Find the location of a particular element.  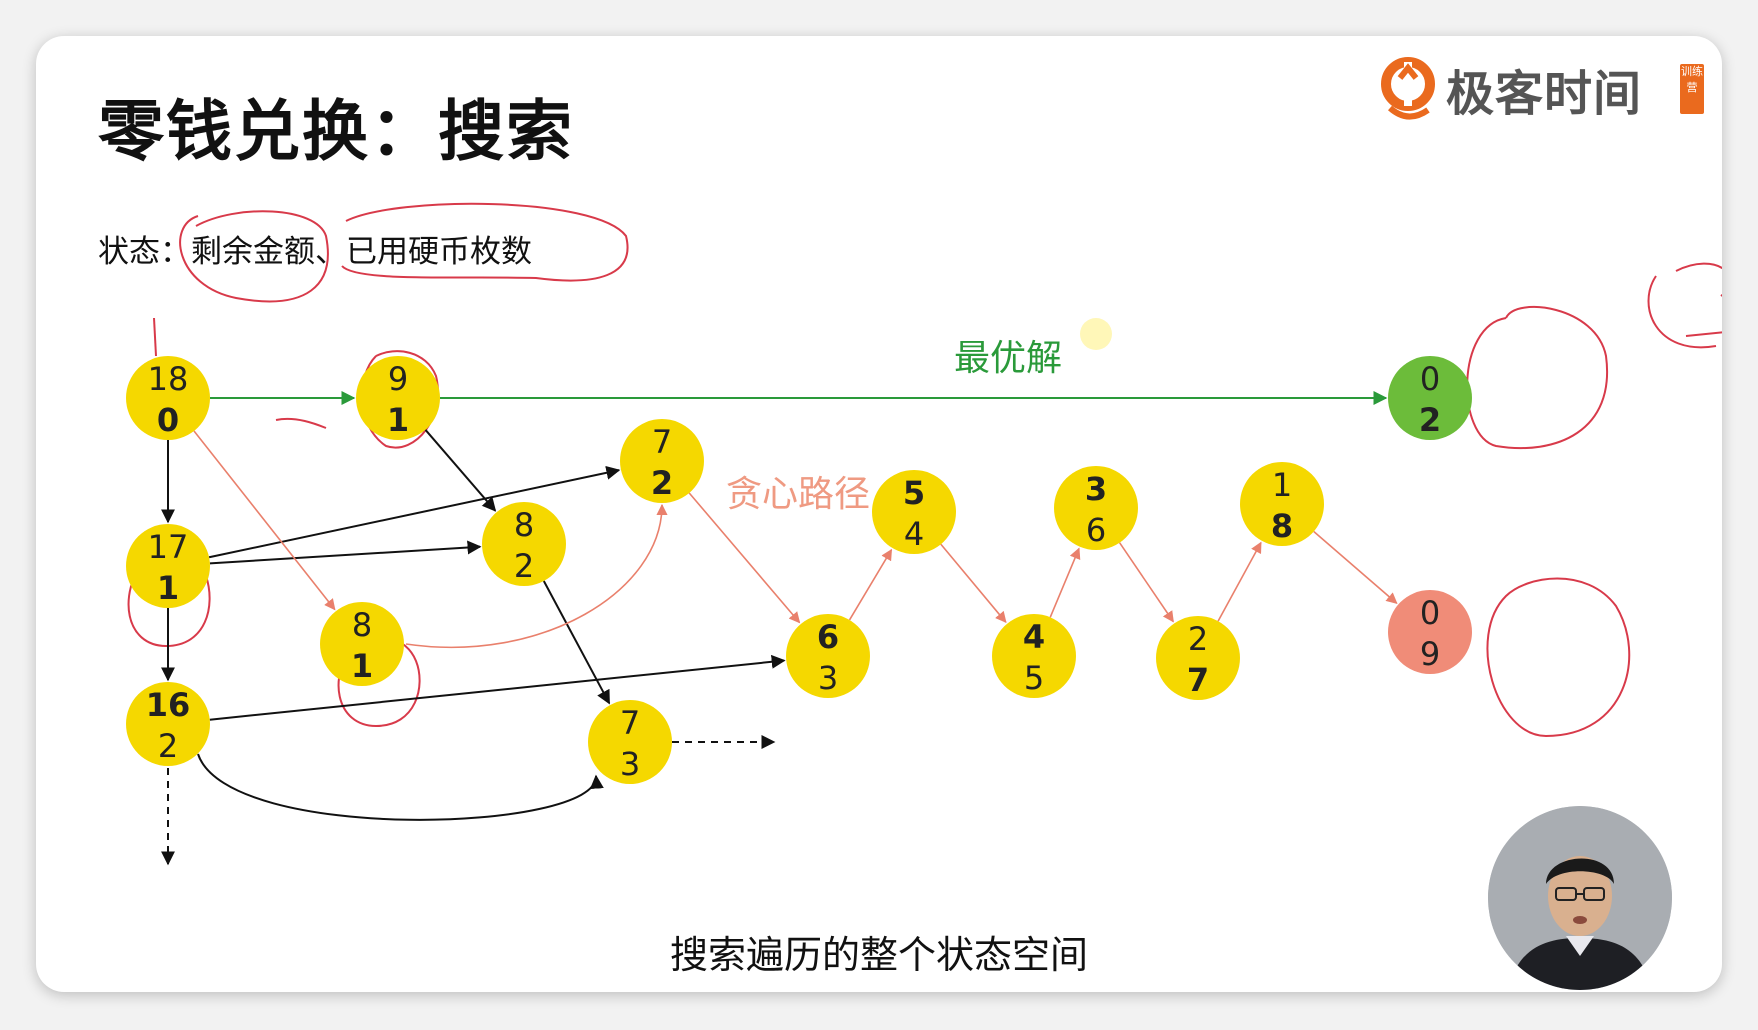

node-coins-used: 4 is located at coordinates (914, 534).